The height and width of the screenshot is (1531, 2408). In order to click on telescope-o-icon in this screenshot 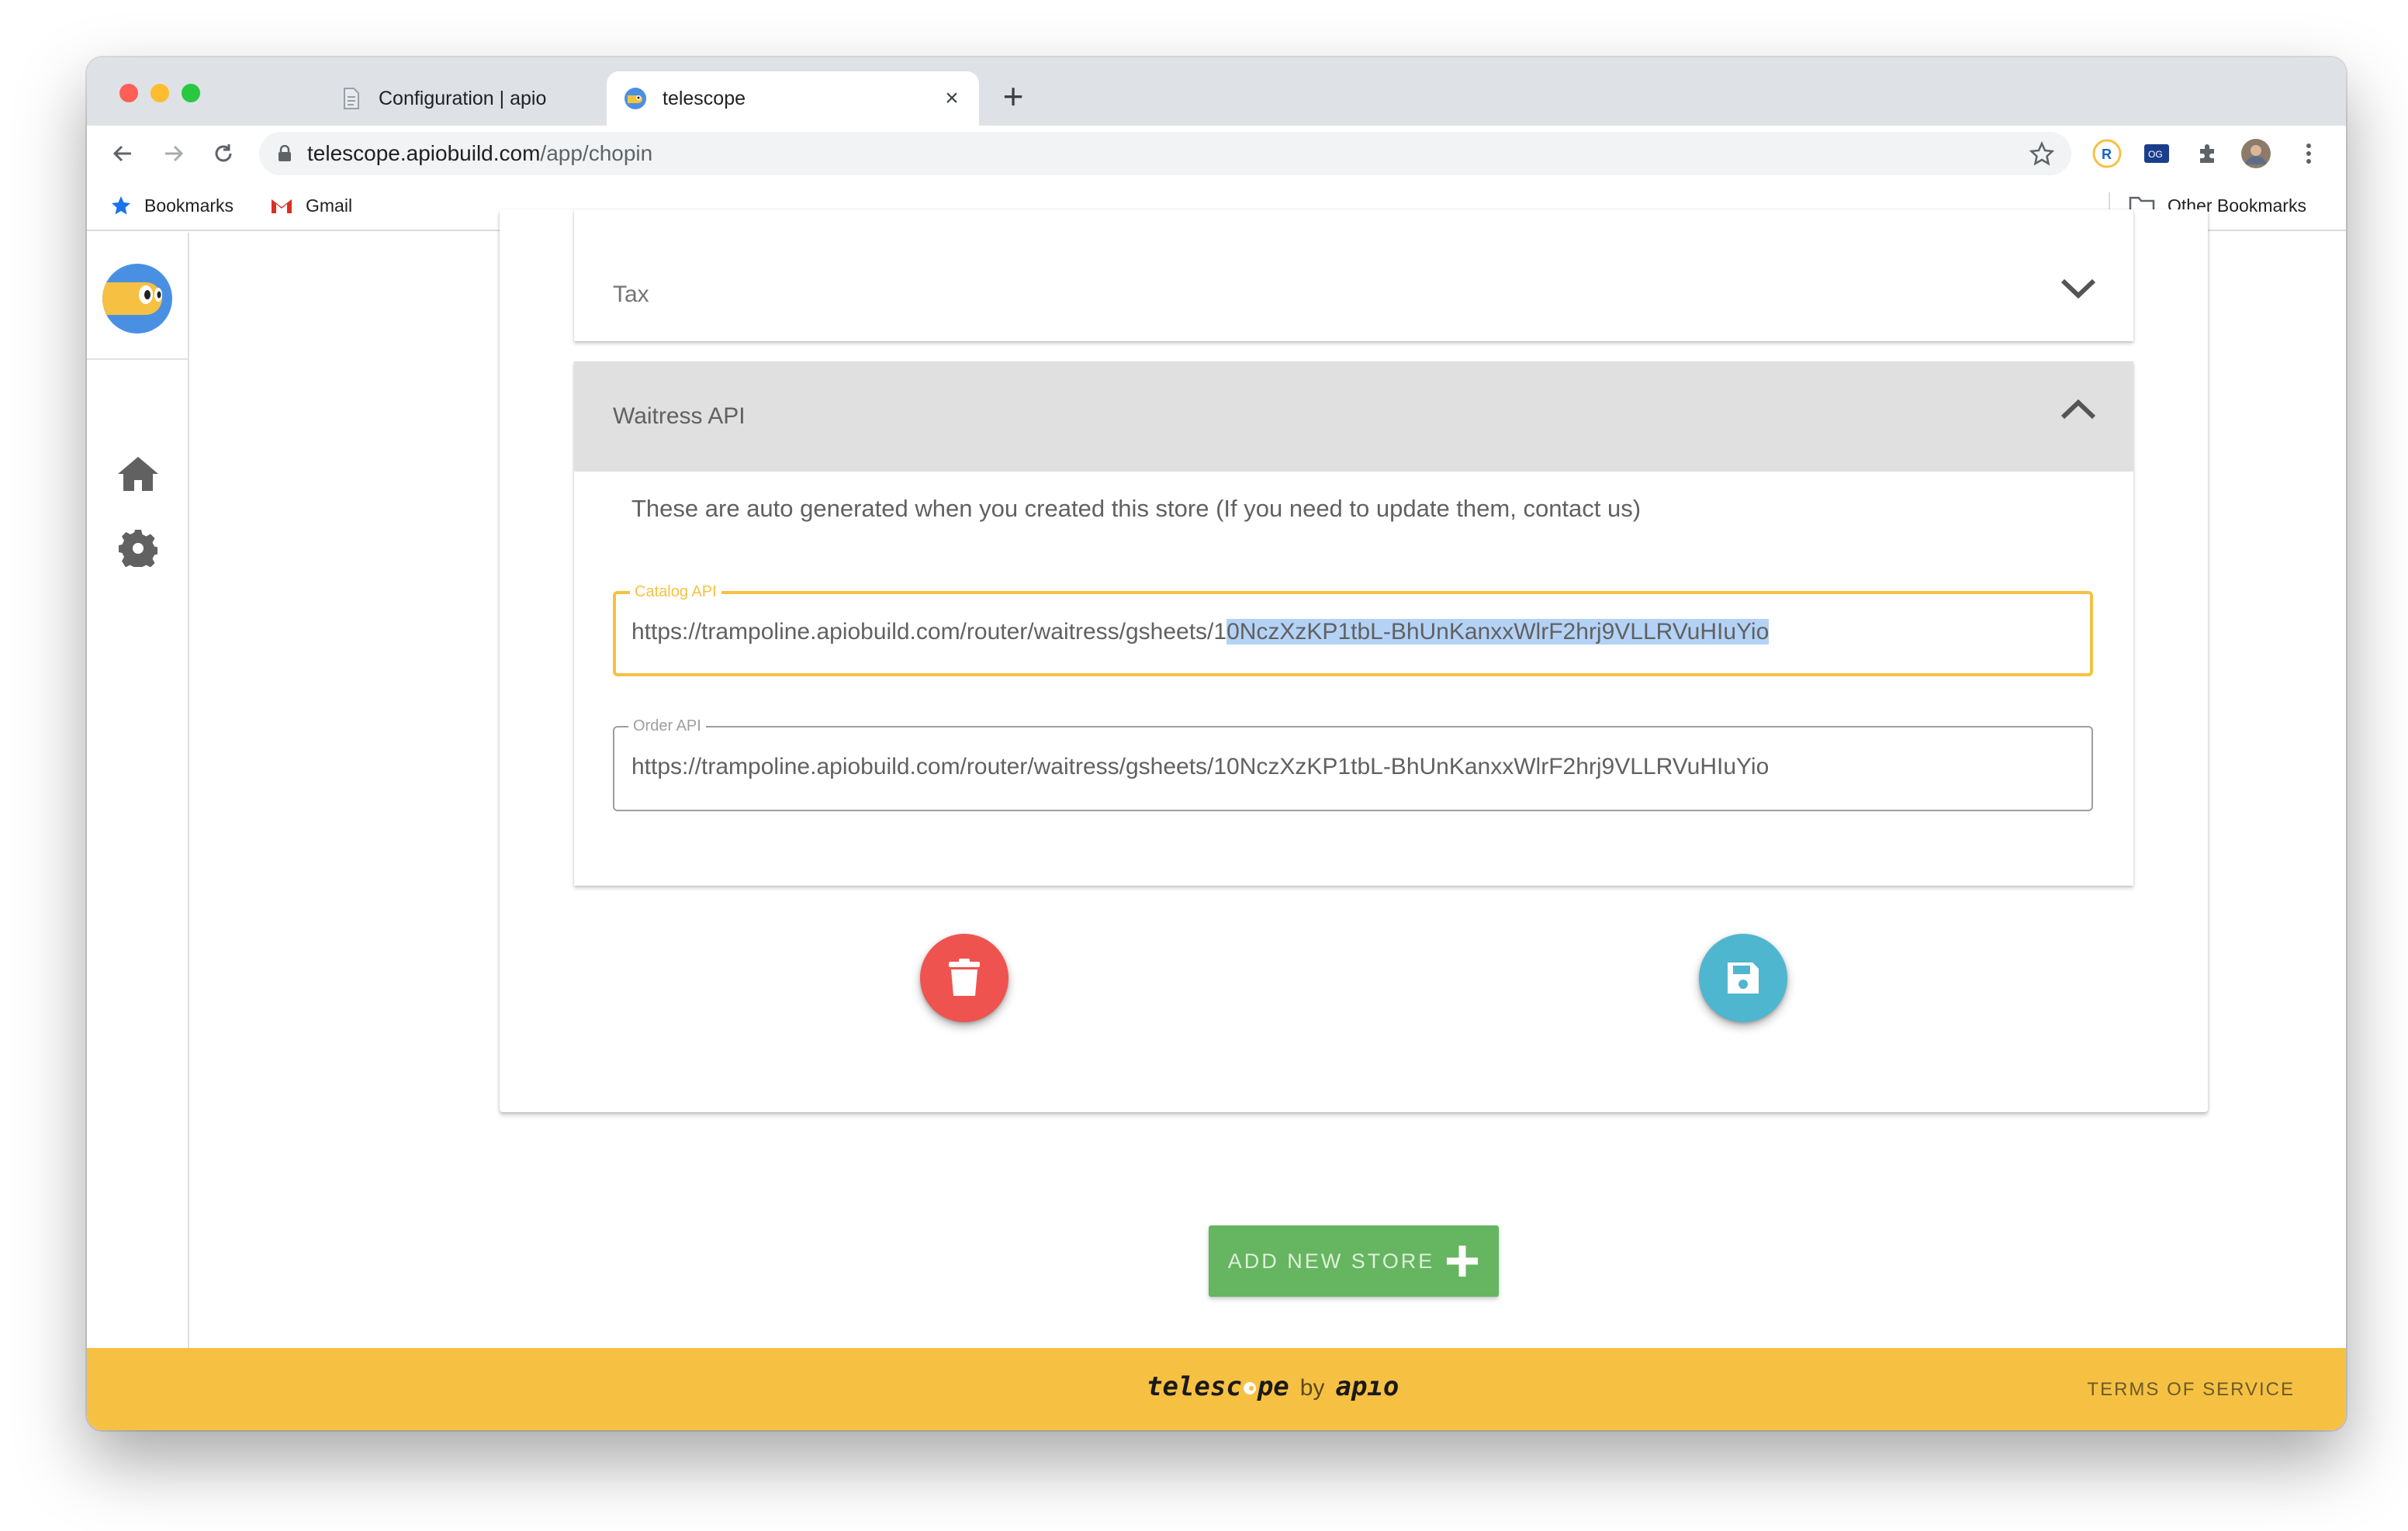, I will do `click(1249, 1388)`.